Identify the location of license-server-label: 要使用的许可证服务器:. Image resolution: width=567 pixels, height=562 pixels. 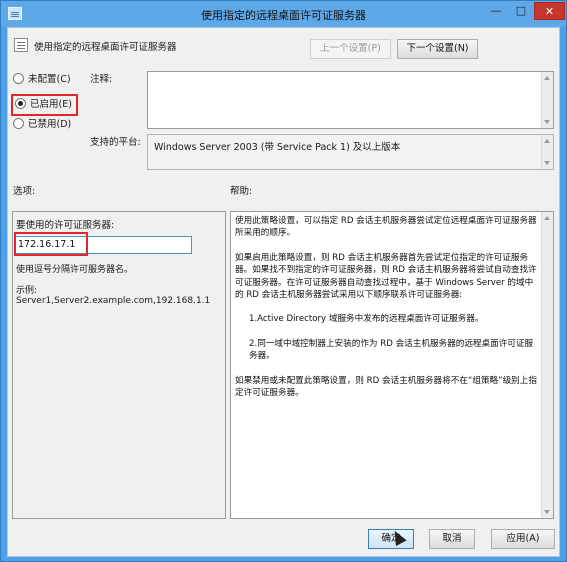
(65, 225).